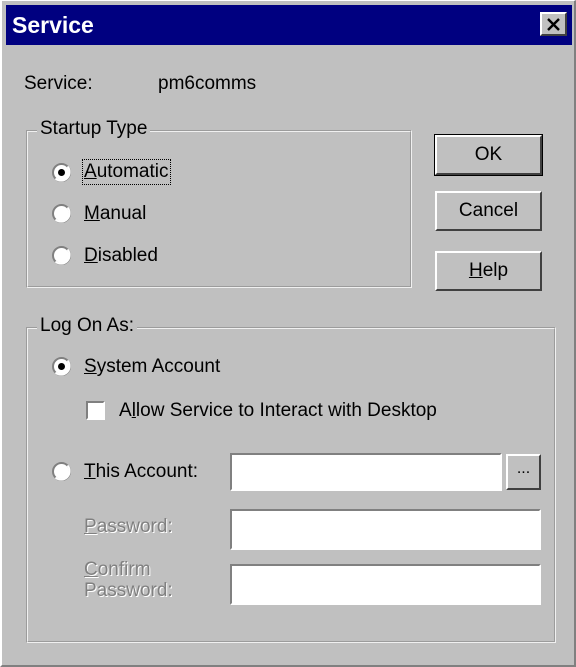 The height and width of the screenshot is (667, 576). I want to click on account-input, so click(366, 472).